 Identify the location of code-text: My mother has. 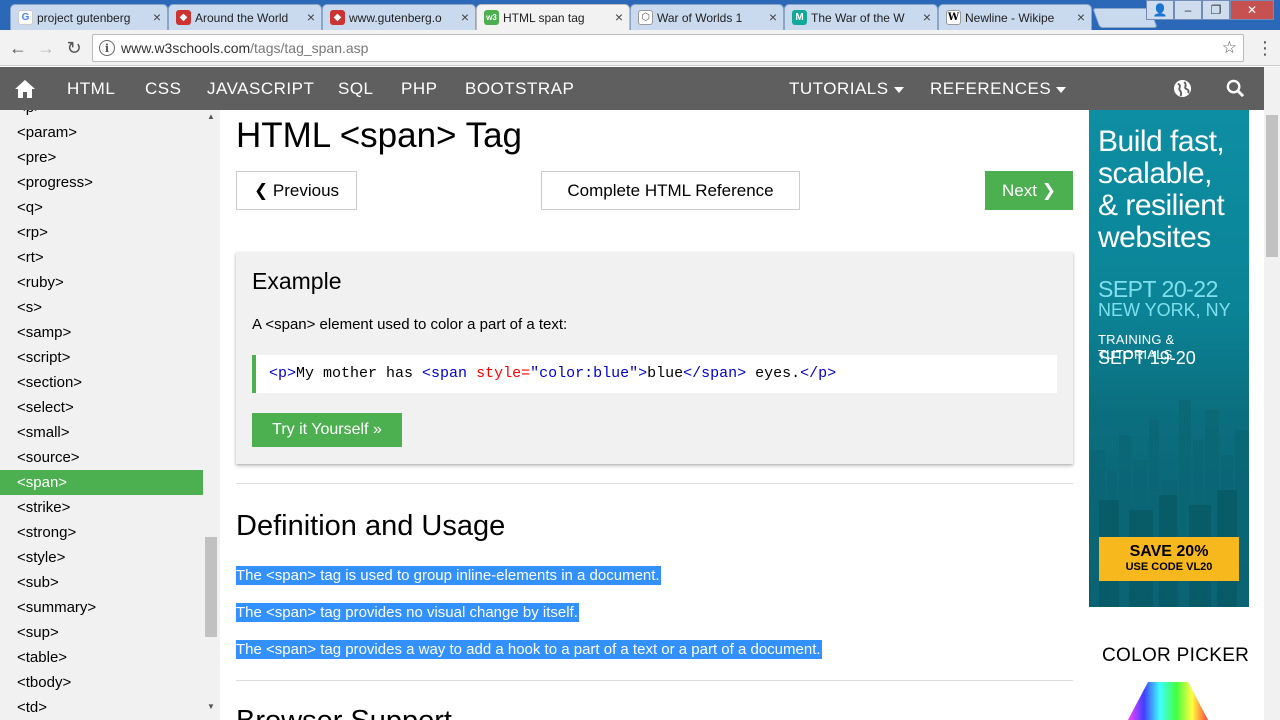
(359, 373).